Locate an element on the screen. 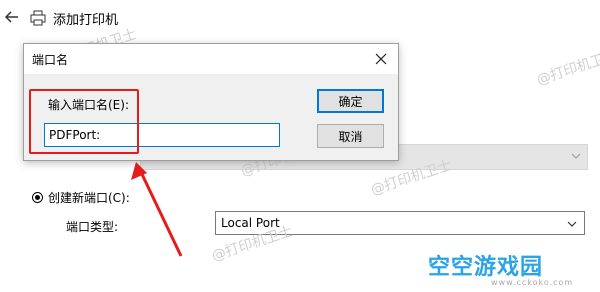 The image size is (600, 292). wizard-header: 添加打印机 is located at coordinates (300, 18).